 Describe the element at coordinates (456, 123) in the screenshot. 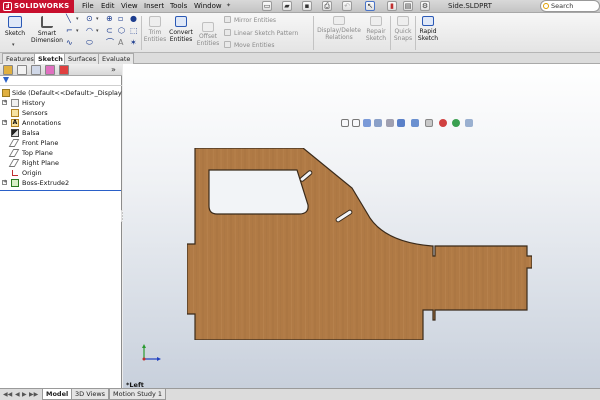

I see `apply-scene-icon` at that location.